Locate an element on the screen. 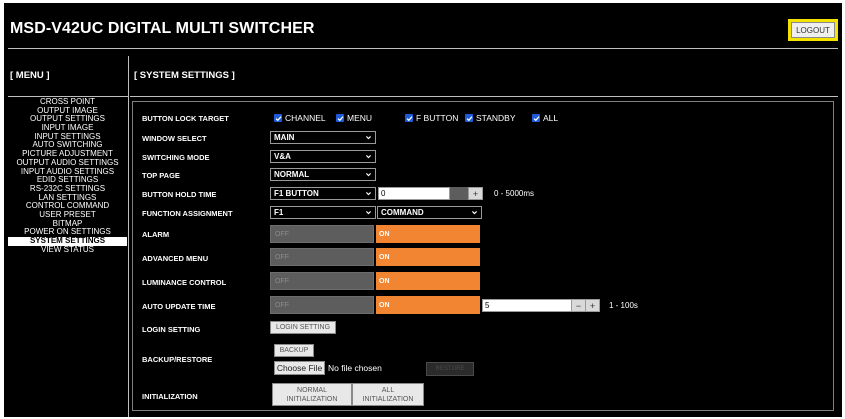  advanced-menu-off-button: OFF is located at coordinates (322, 257).